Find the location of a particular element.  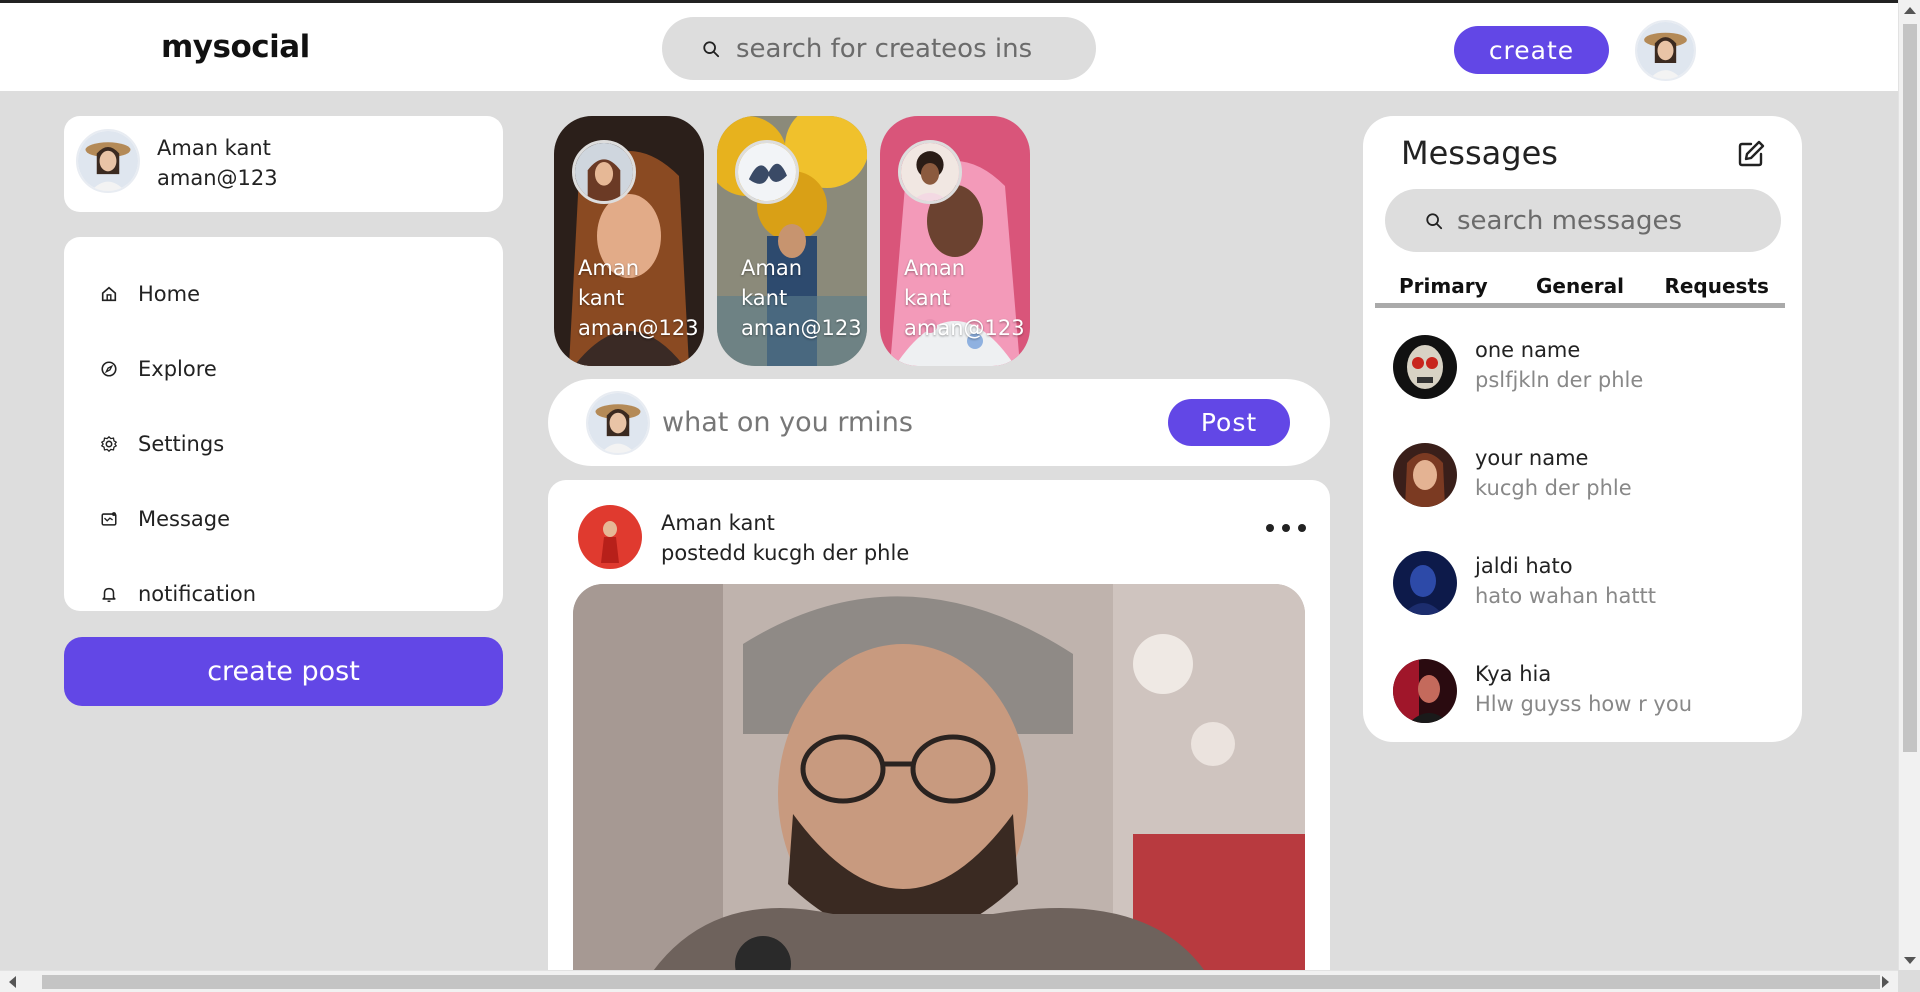

message-preview: Hlw guyss how r you is located at coordinates (1584, 704).